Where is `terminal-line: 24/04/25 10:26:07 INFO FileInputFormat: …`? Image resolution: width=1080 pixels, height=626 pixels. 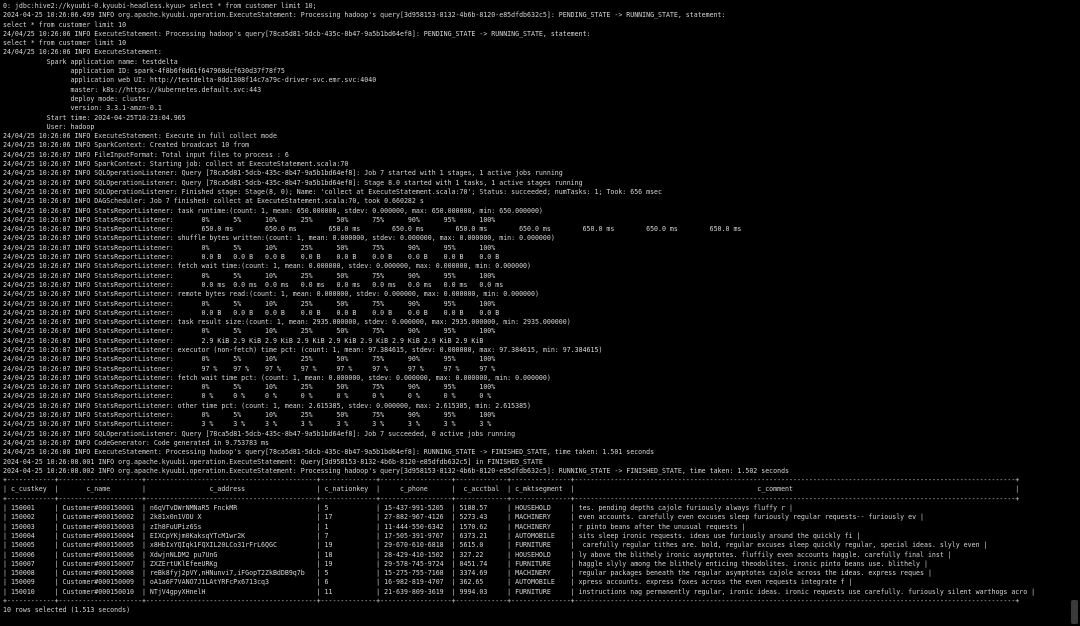 terminal-line: 24/04/25 10:26:07 INFO FileInputFormat: … is located at coordinates (146, 154).